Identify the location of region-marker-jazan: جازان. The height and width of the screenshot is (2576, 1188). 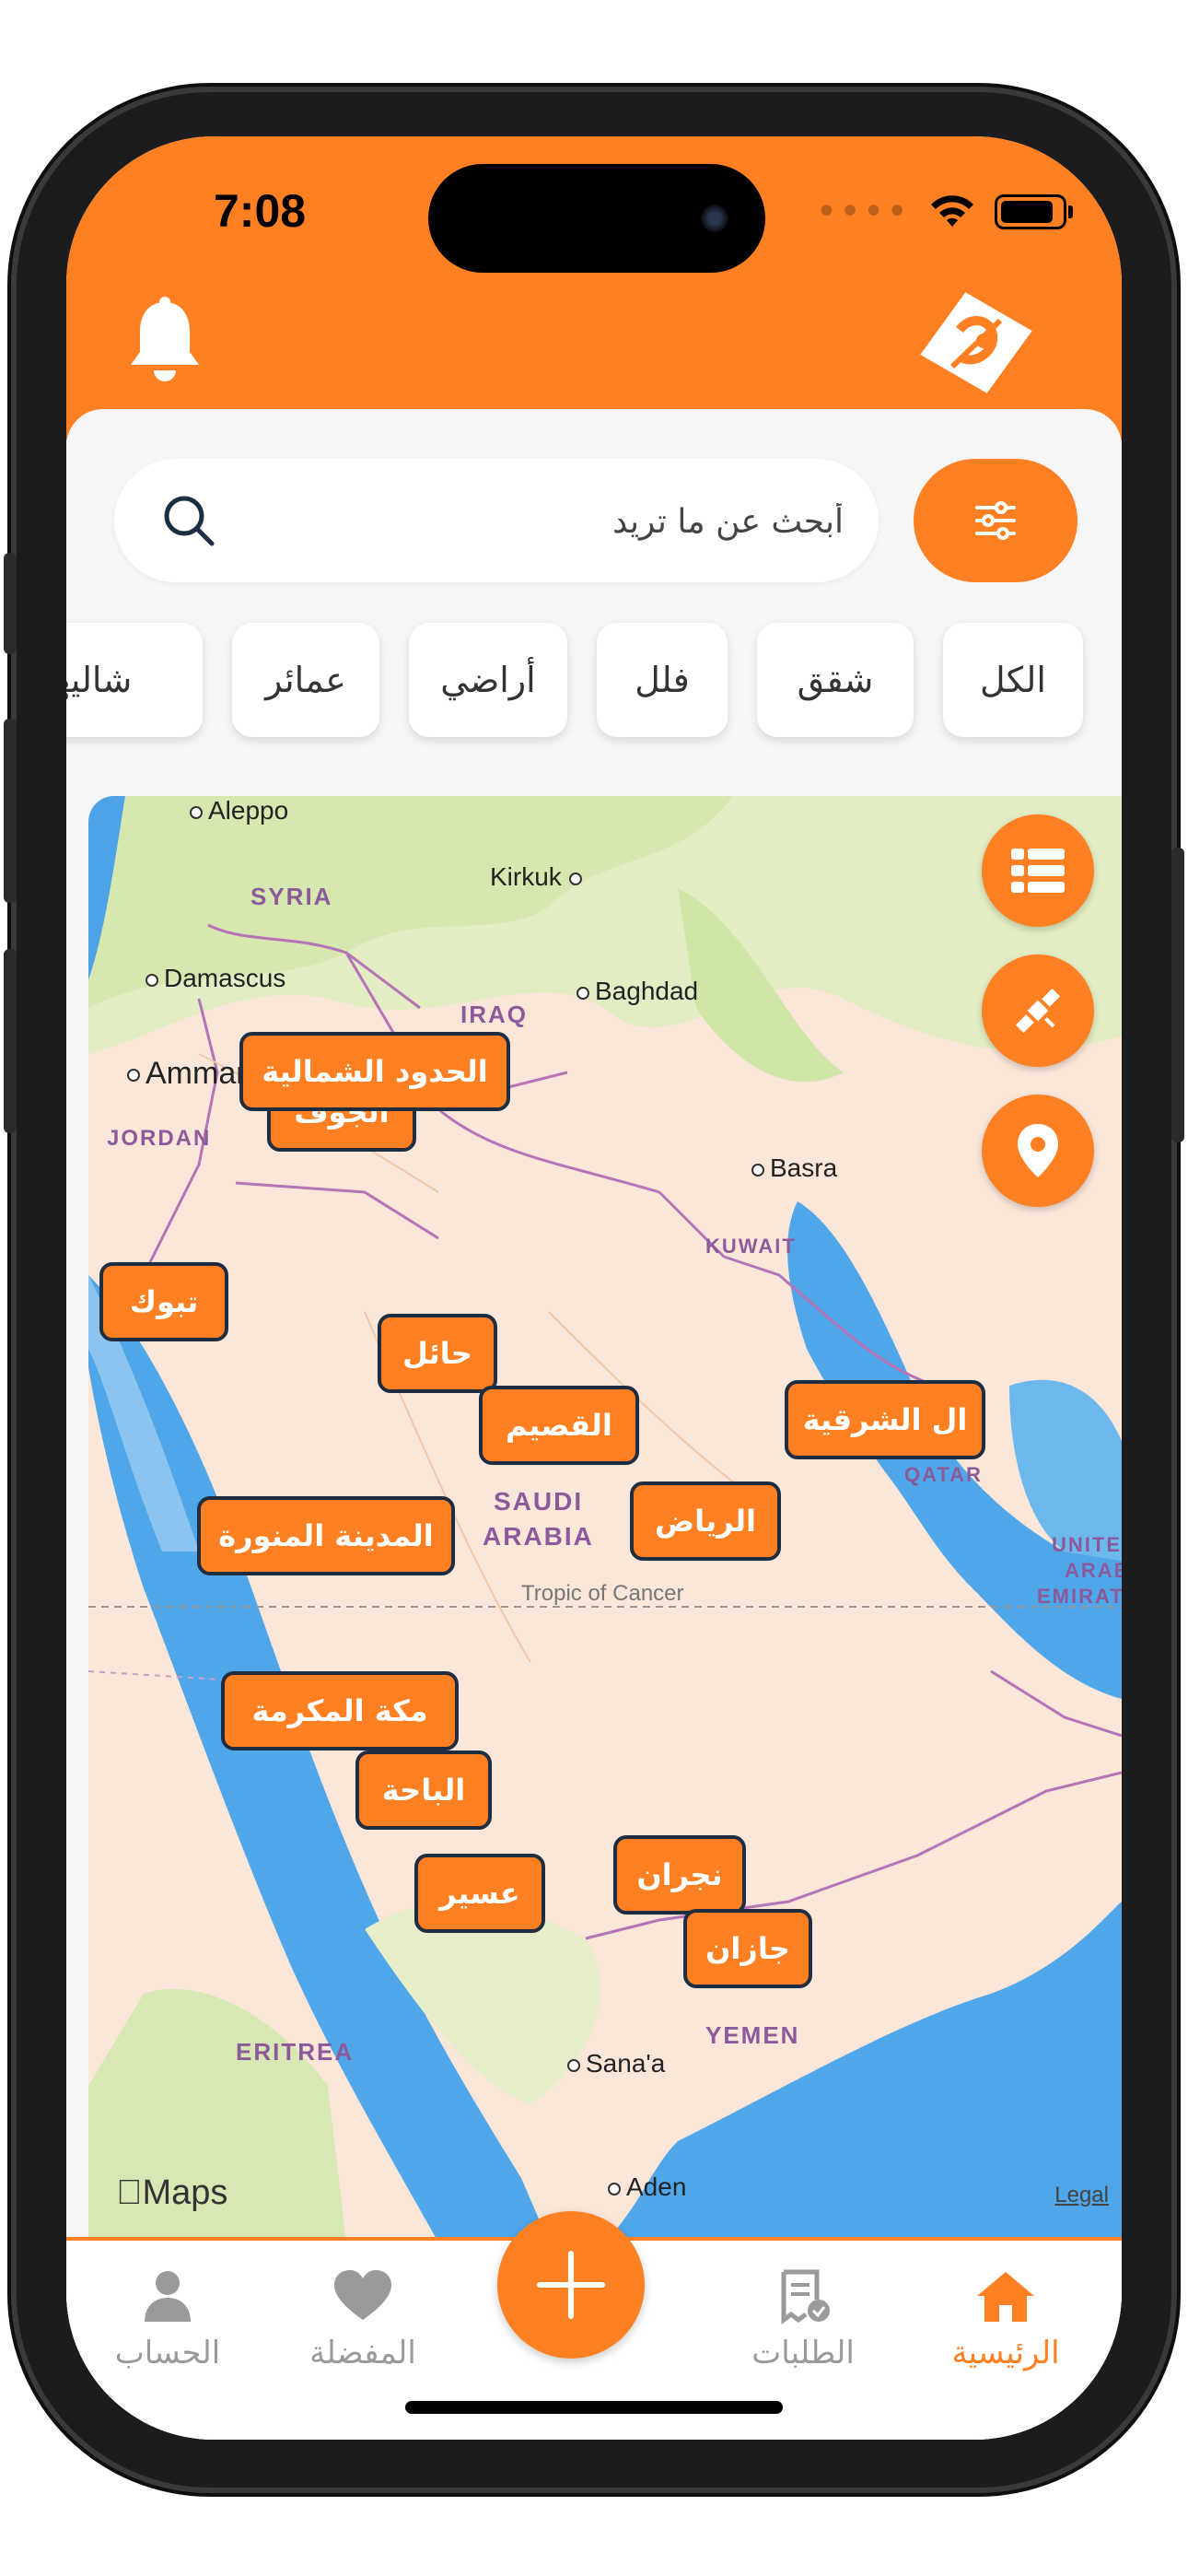
(747, 1949).